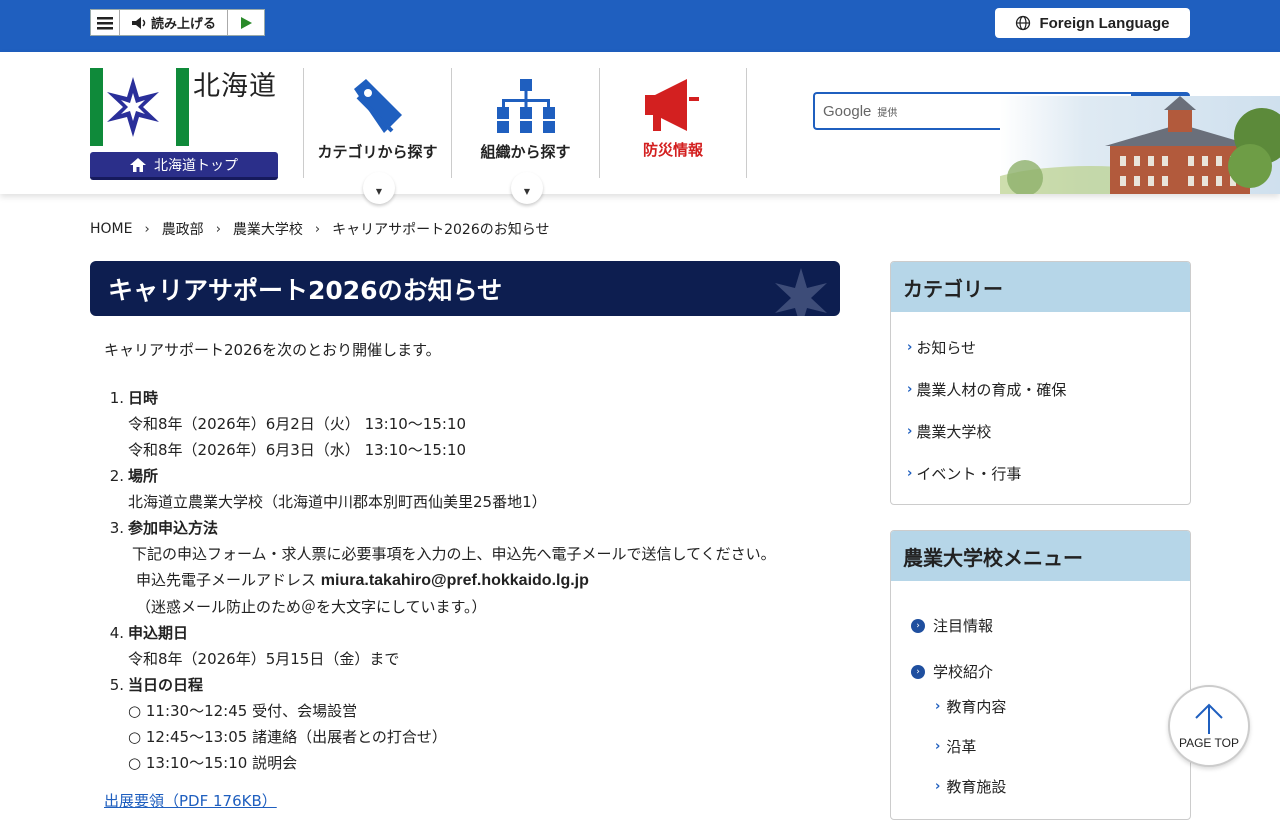 Image resolution: width=1280 pixels, height=820 pixels. Describe the element at coordinates (969, 473) in the screenshot. I see `category-label: イベント・行事` at that location.